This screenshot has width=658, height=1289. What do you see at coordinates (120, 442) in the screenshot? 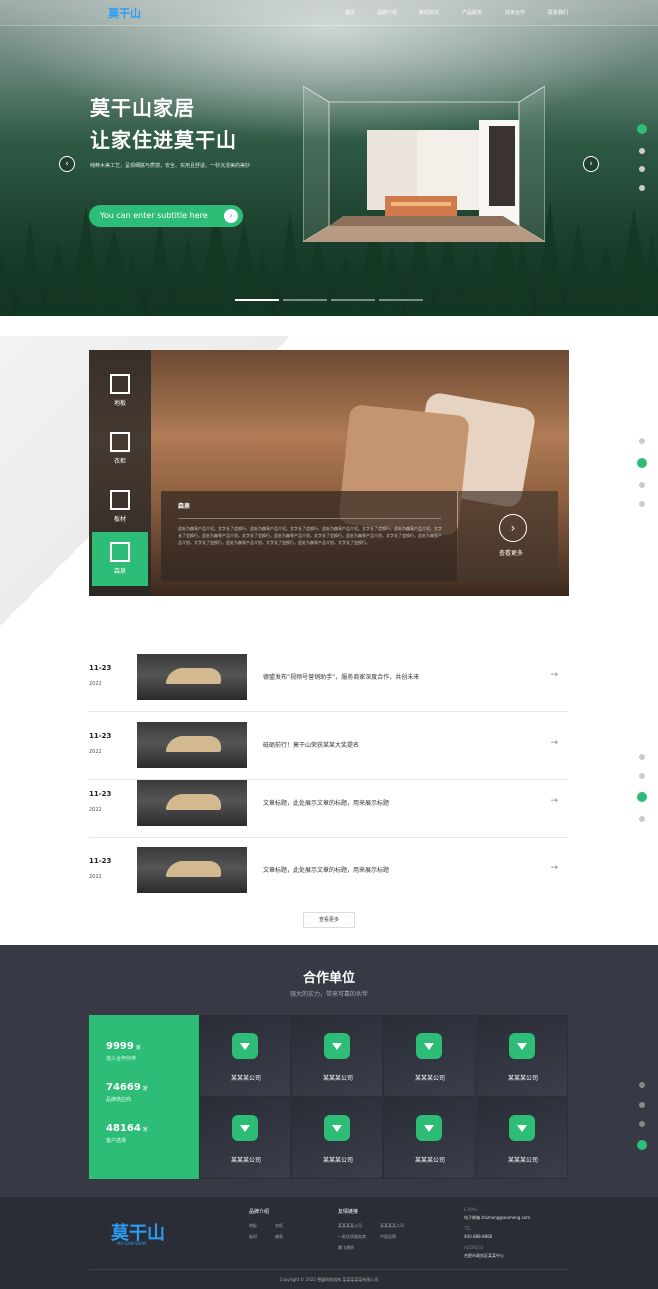
I see `wardrobe-icon` at bounding box center [120, 442].